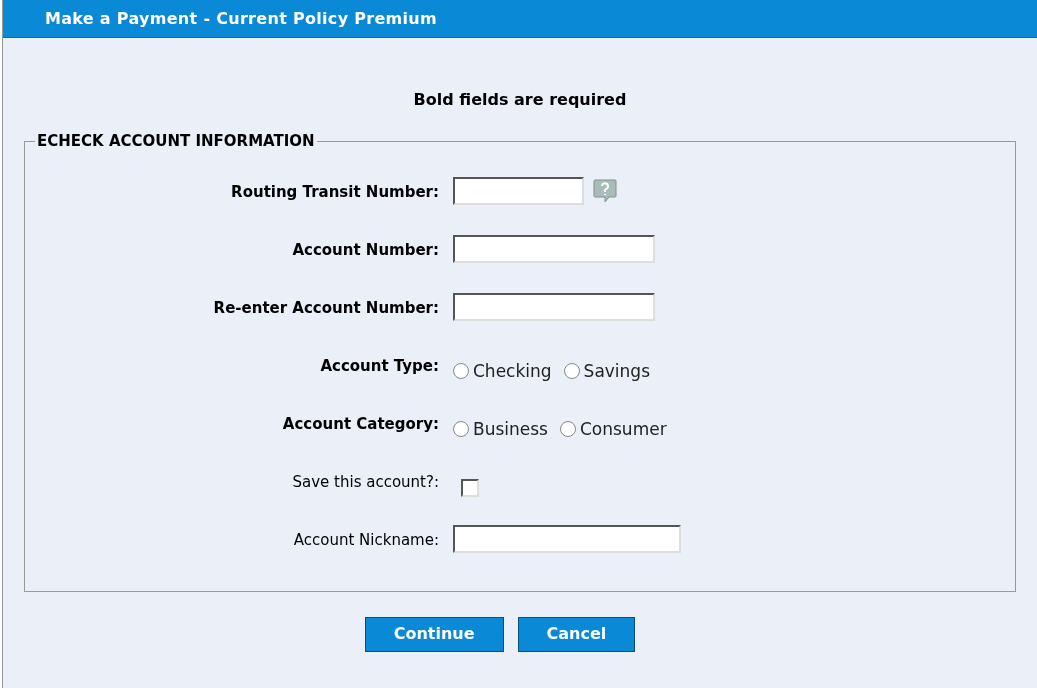  Describe the element at coordinates (434, 634) in the screenshot. I see `action-button: Continue` at that location.